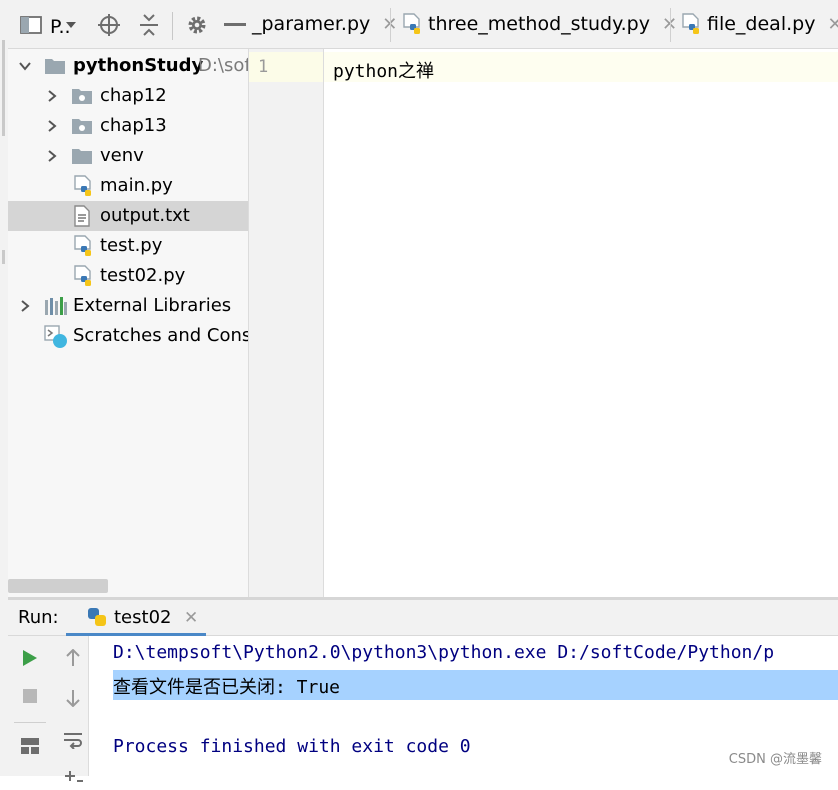 The width and height of the screenshot is (838, 790). What do you see at coordinates (73, 658) in the screenshot?
I see `arrow-up-icon` at bounding box center [73, 658].